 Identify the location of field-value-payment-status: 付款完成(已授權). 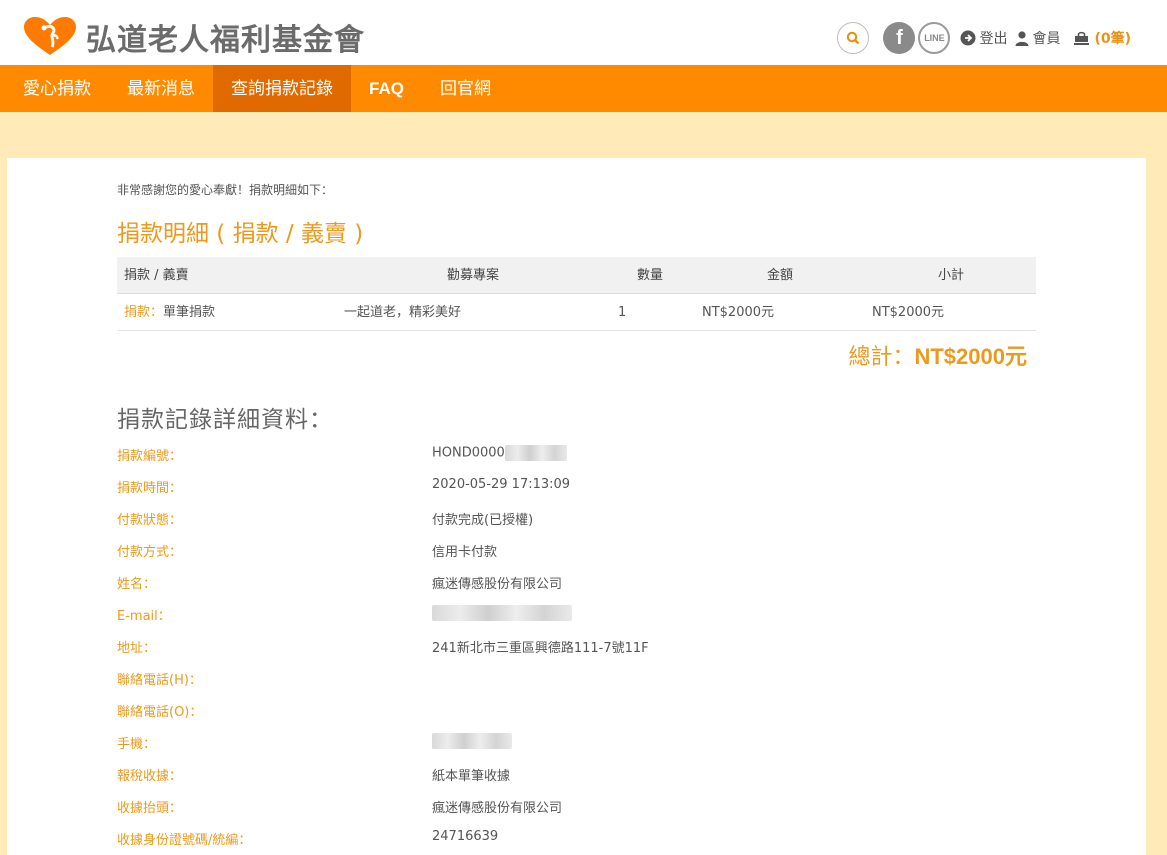
(483, 520).